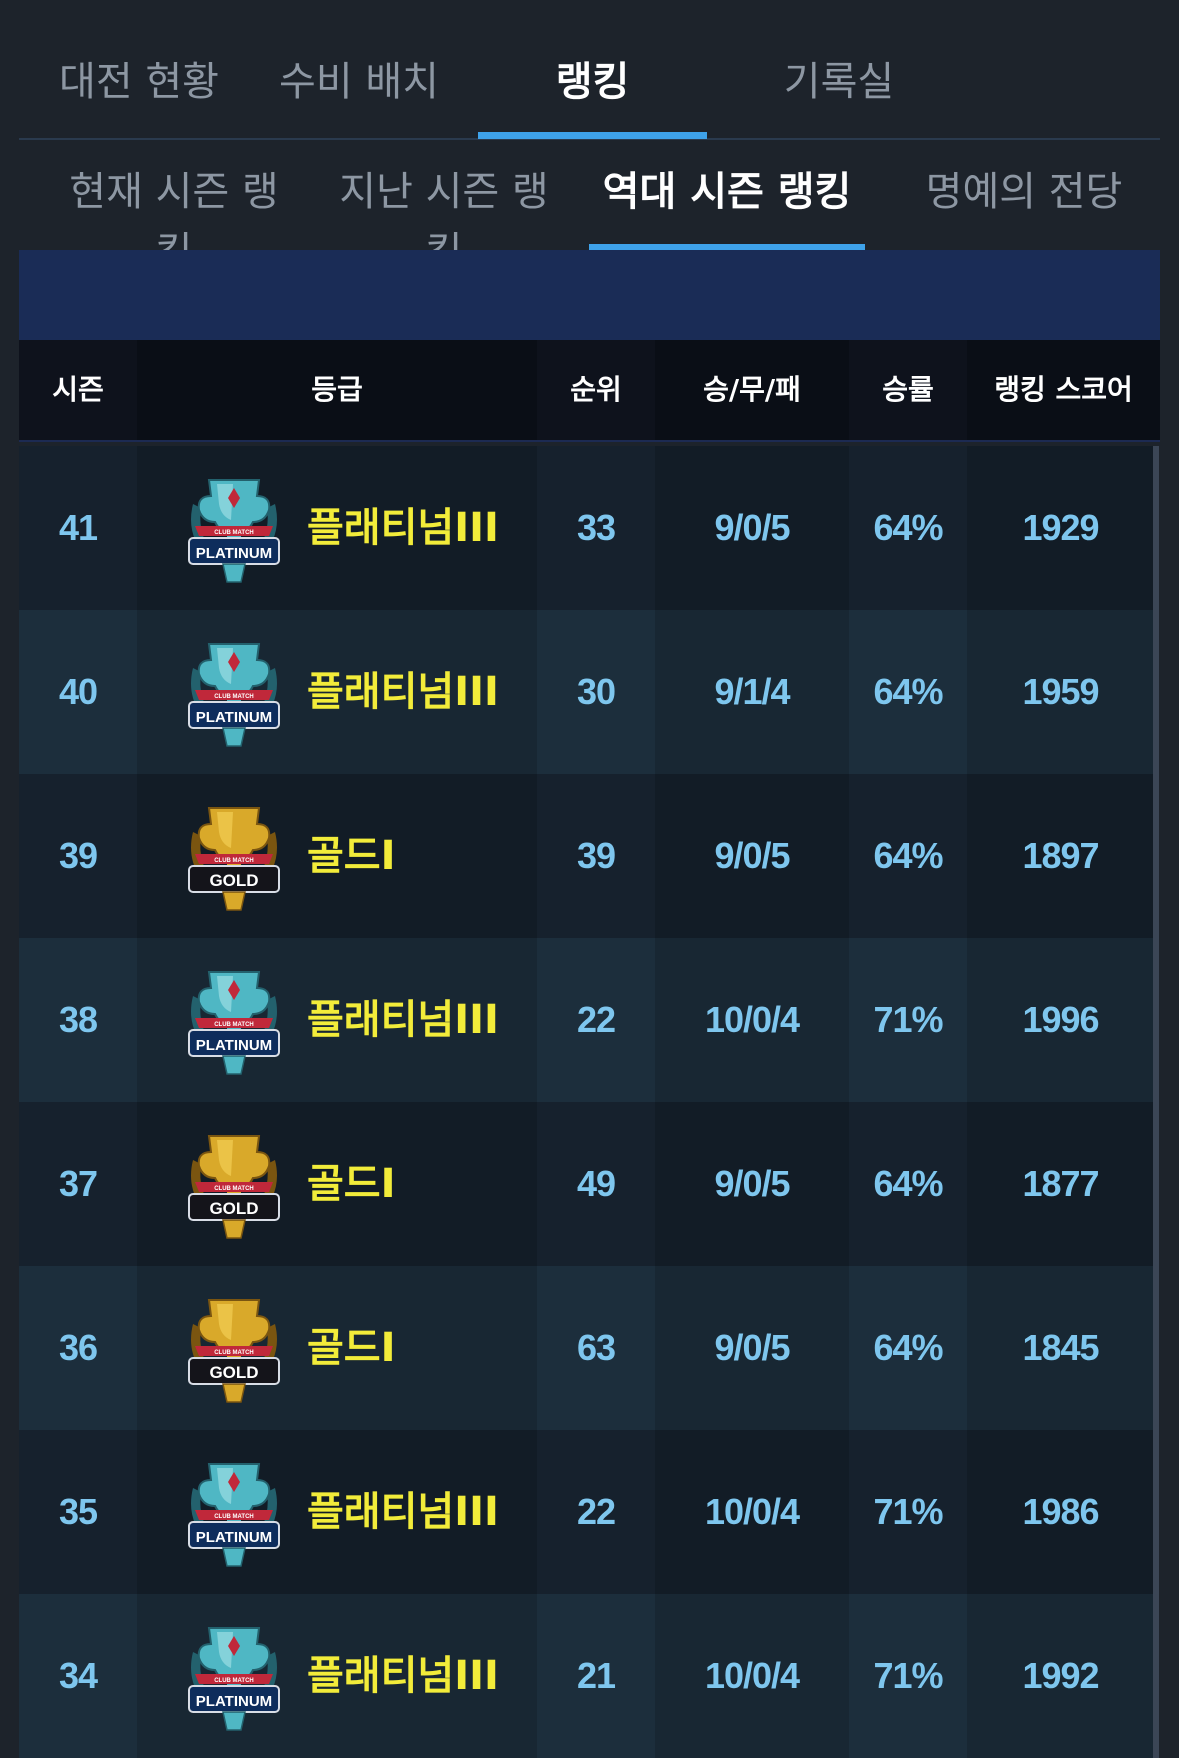 This screenshot has height=1758, width=1179. I want to click on tab-hall-of-fame: 명예의 전당, so click(1024, 192).